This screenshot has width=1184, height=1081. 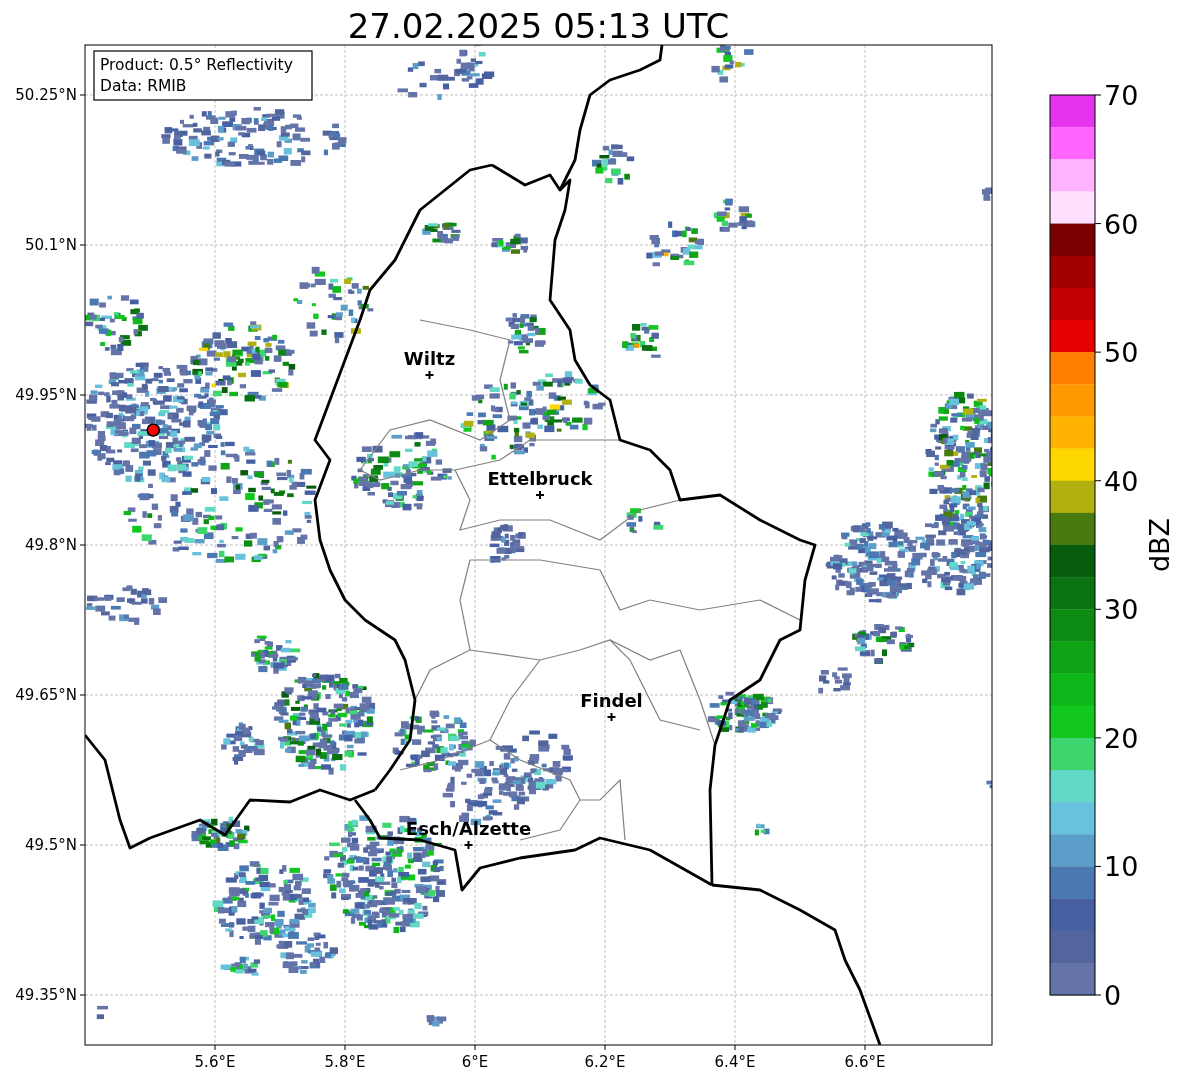 What do you see at coordinates (46, 395) in the screenshot?
I see `axis-tick-label: 49.95°N` at bounding box center [46, 395].